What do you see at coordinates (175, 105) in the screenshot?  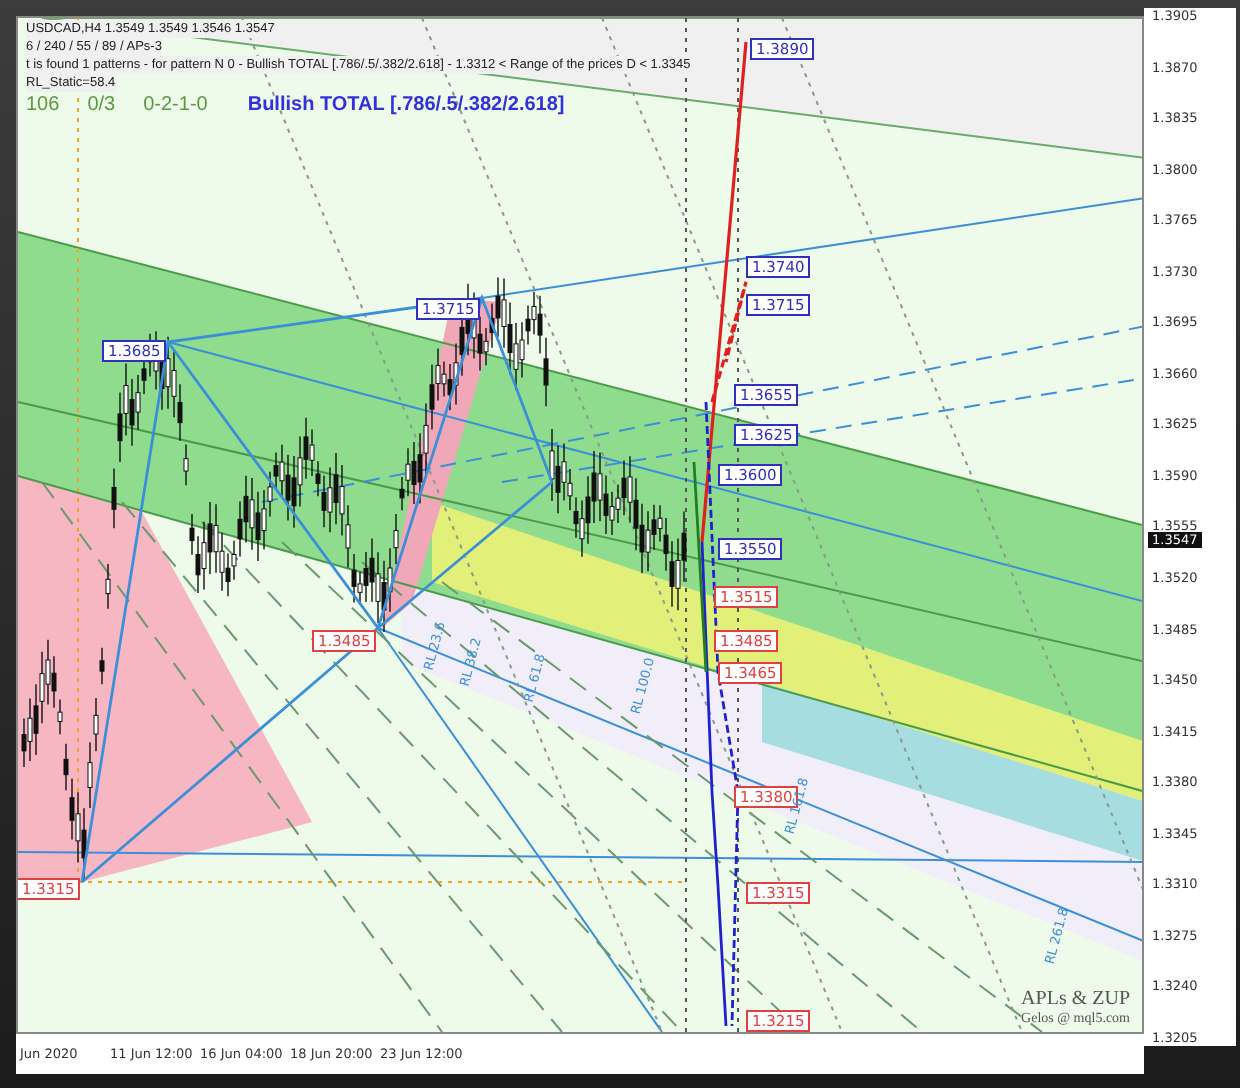 I see `pattern-count: 0-2-1-0` at bounding box center [175, 105].